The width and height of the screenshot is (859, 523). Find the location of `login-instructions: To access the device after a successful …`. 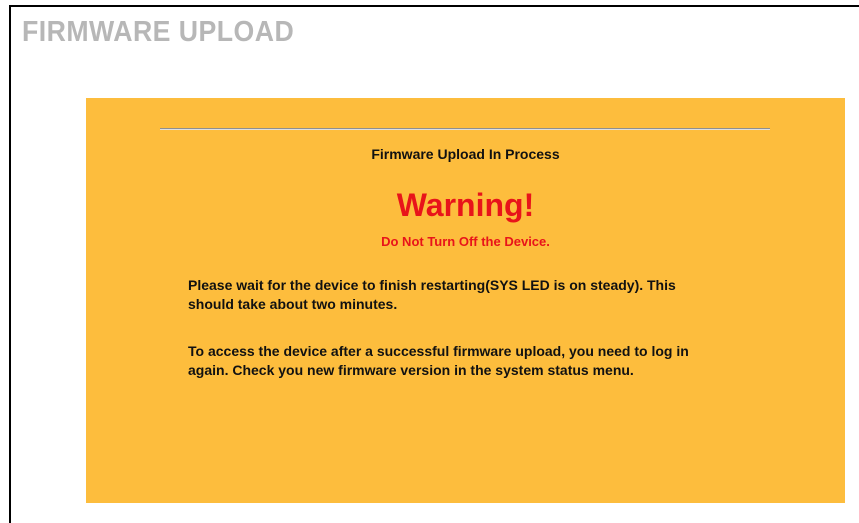

login-instructions: To access the device after a successful … is located at coordinates (438, 360).